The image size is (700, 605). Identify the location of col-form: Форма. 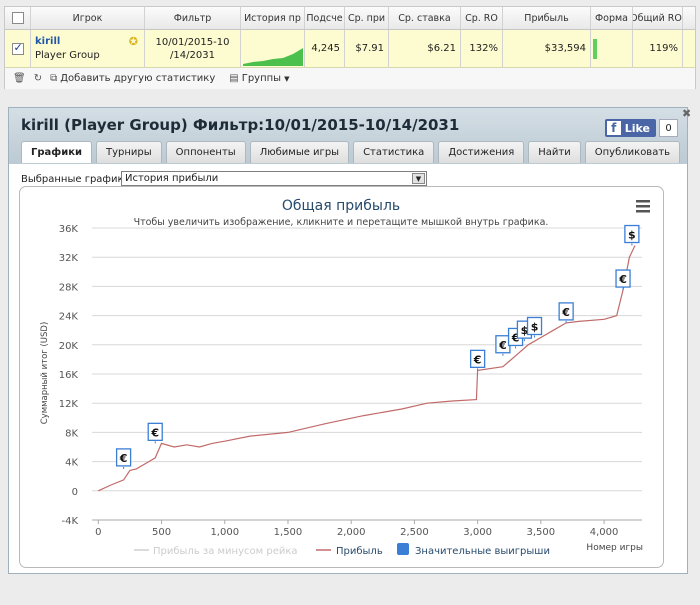
(612, 18).